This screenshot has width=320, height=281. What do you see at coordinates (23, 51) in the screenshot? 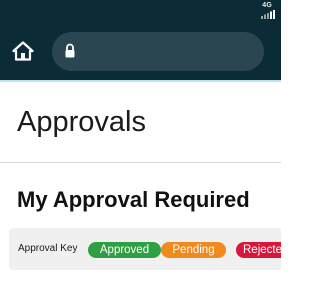
I see `home-icon` at bounding box center [23, 51].